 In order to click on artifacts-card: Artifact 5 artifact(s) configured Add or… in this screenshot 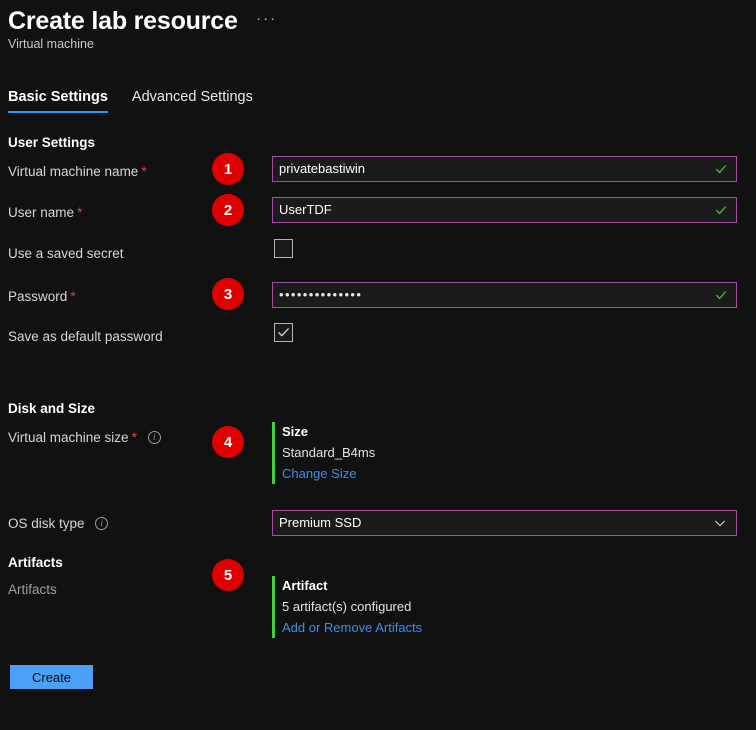, I will do `click(347, 607)`.